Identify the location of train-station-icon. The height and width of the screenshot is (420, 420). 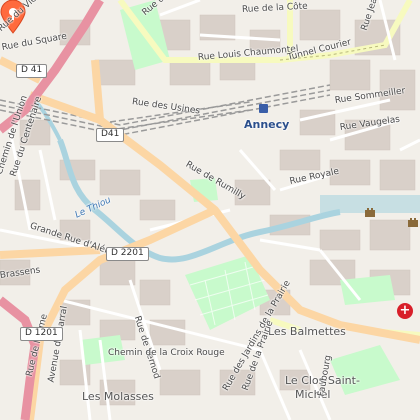
(263, 108).